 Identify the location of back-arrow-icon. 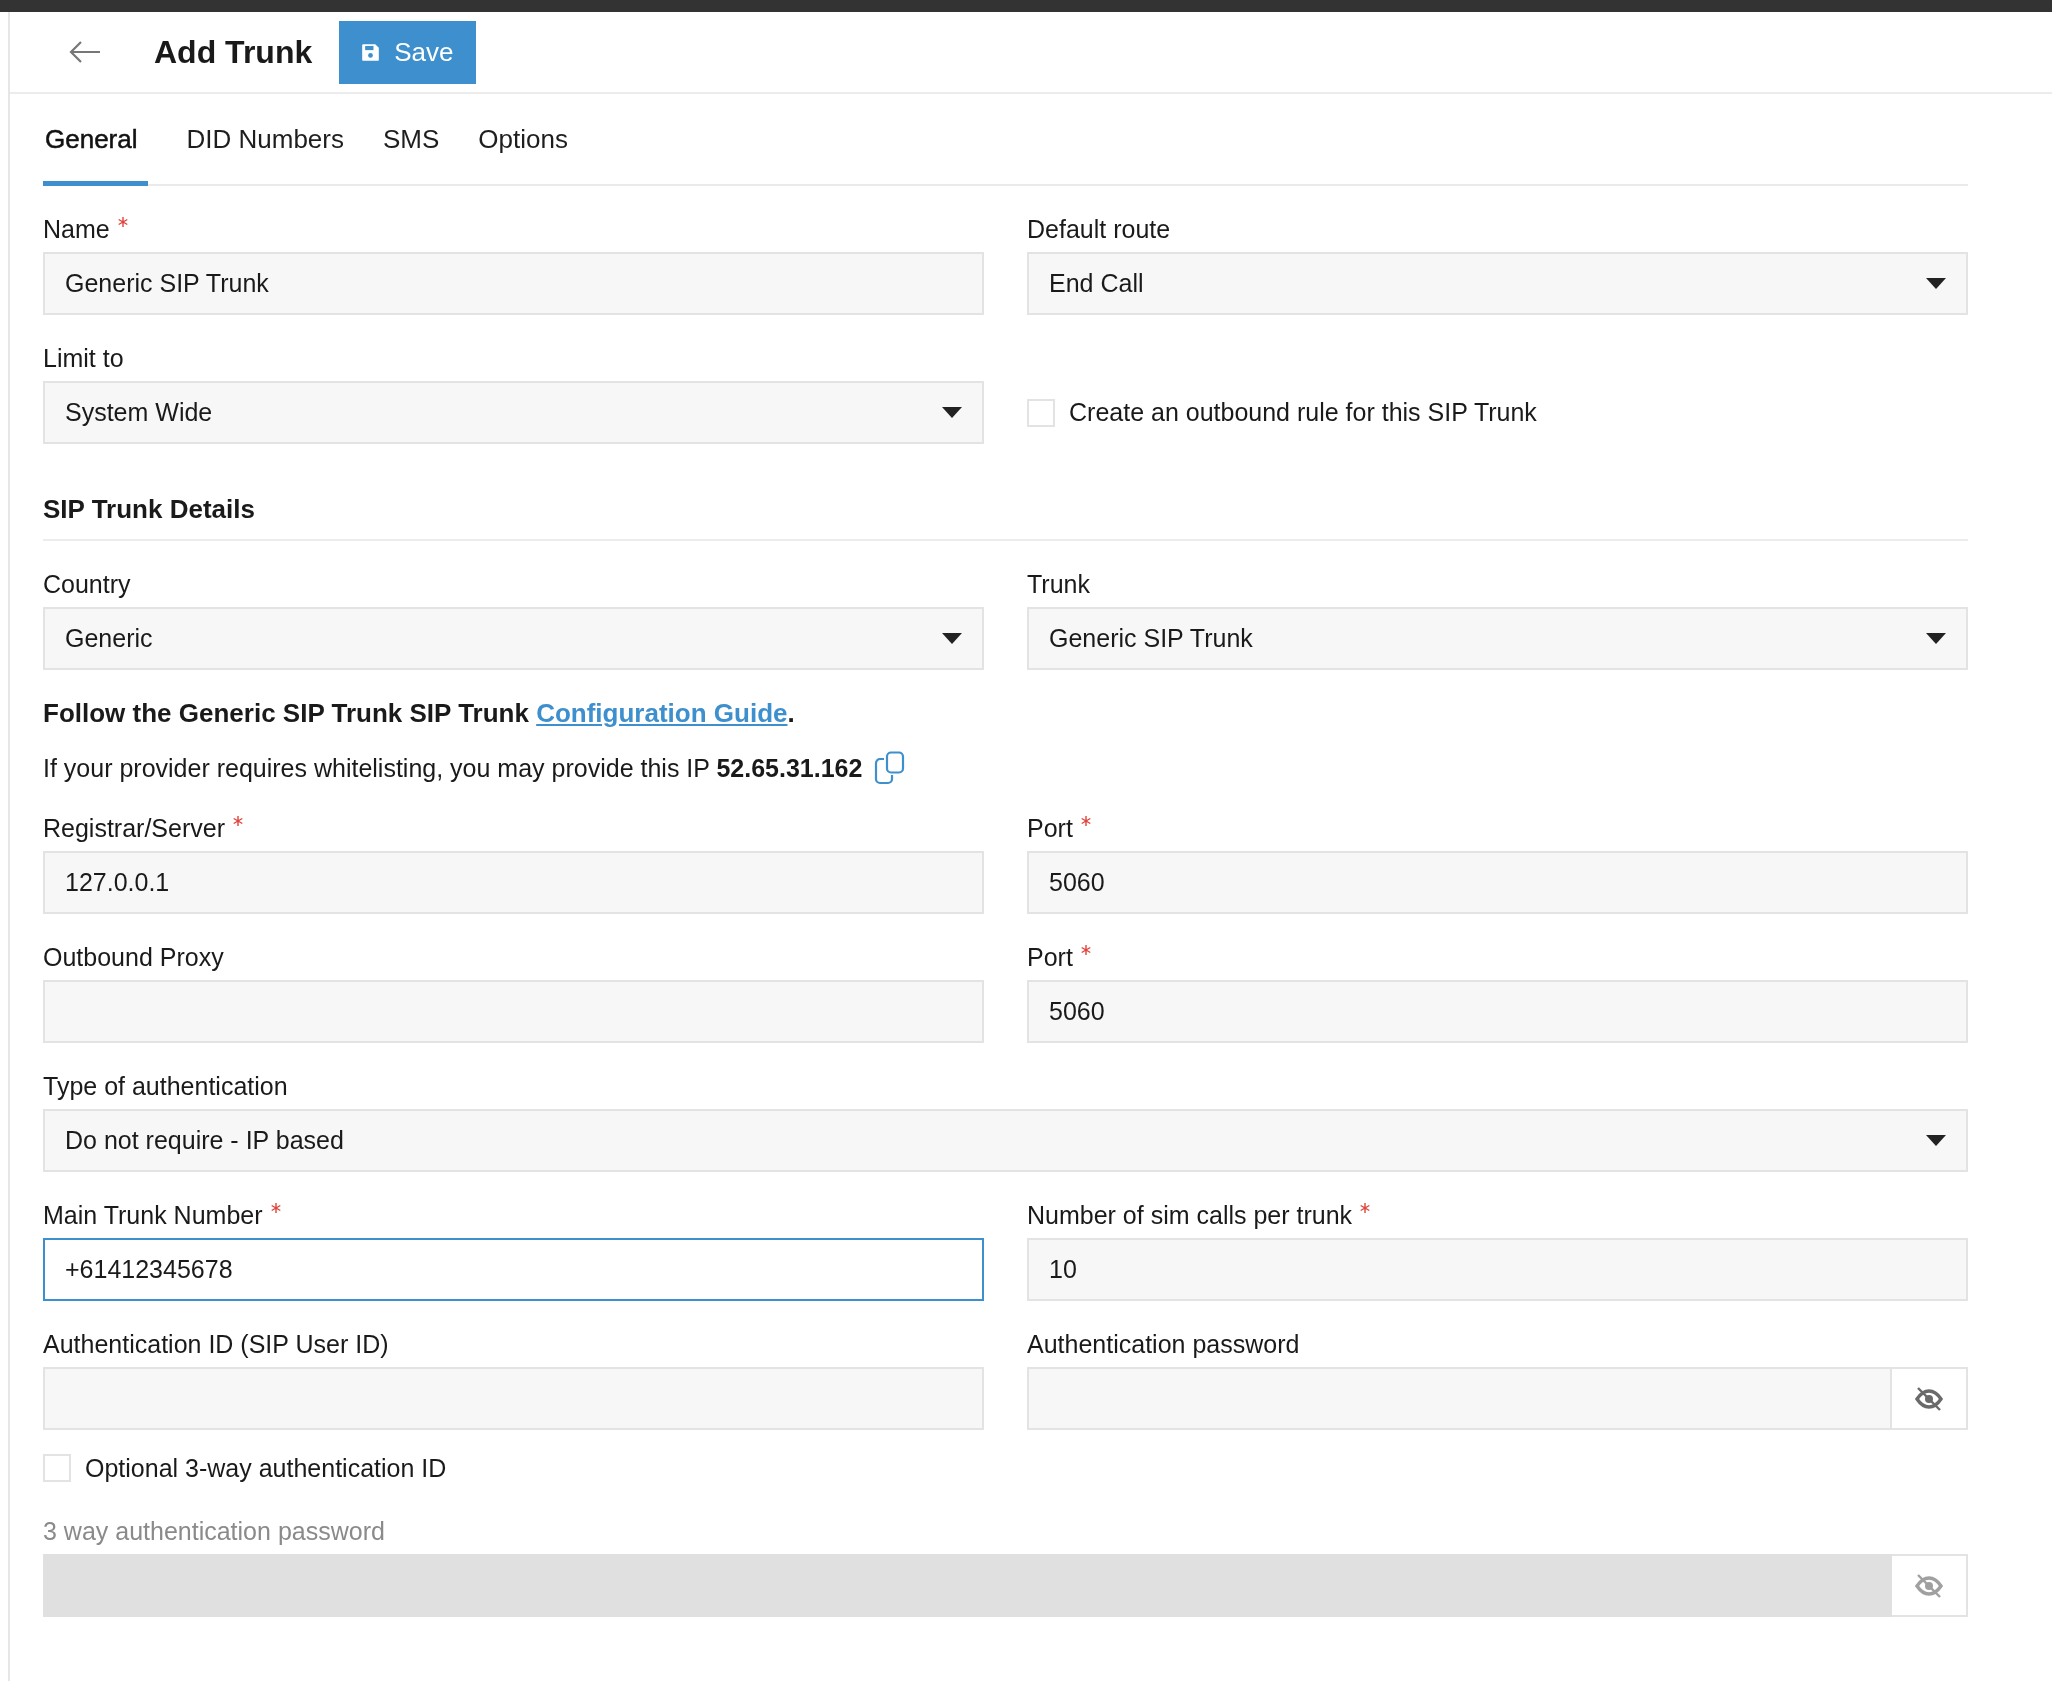
(85, 52).